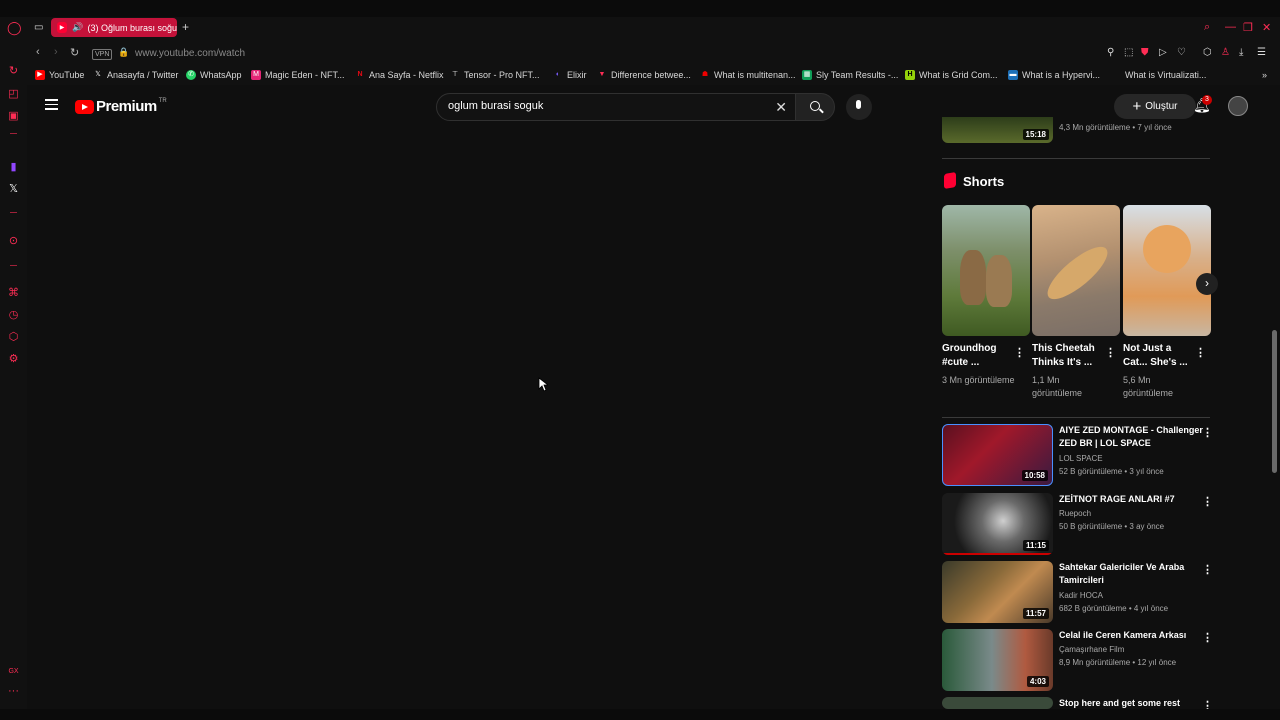 The width and height of the screenshot is (1280, 720). I want to click on lock-icon: 🔒, so click(123, 52).